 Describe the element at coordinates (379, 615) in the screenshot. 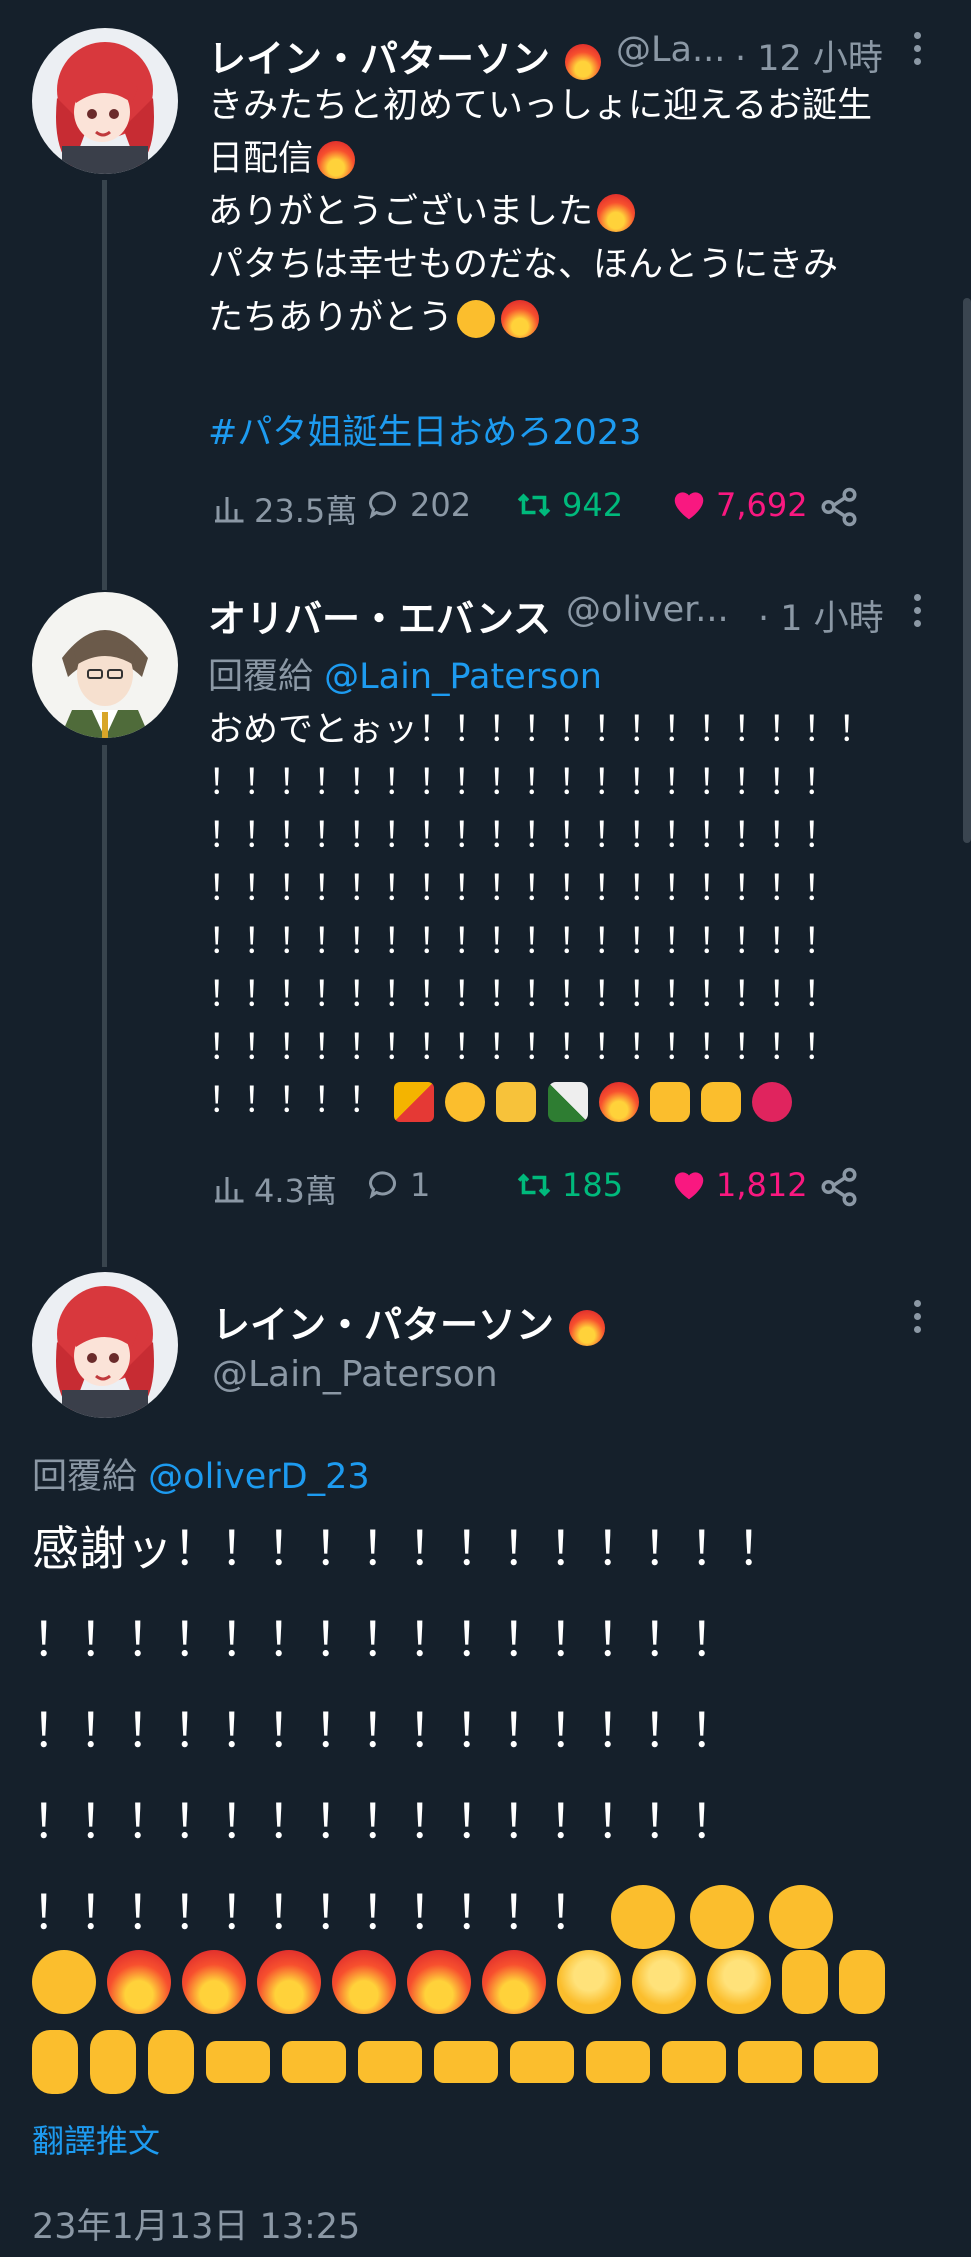

I see `author-name: オリバー・エバンス` at that location.